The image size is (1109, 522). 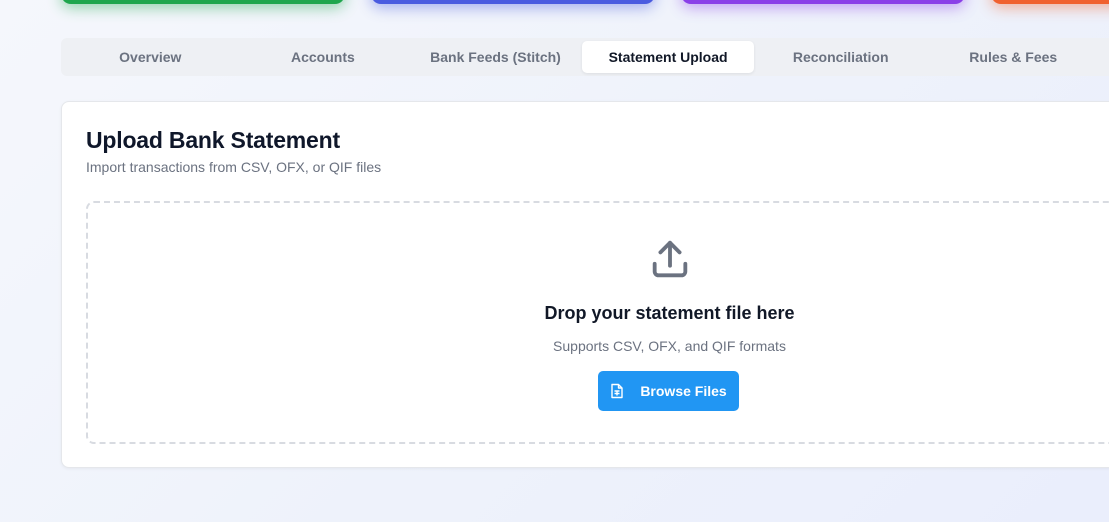 What do you see at coordinates (495, 57) in the screenshot?
I see `tab-bank-feeds: Bank Feeds (Stitch)` at bounding box center [495, 57].